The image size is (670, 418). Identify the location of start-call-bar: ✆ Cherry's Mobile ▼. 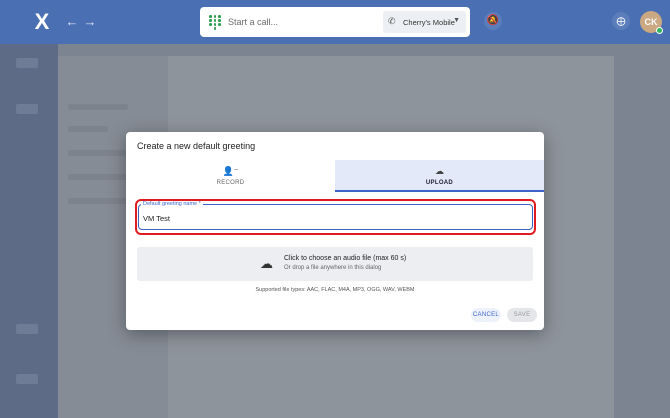
(335, 22).